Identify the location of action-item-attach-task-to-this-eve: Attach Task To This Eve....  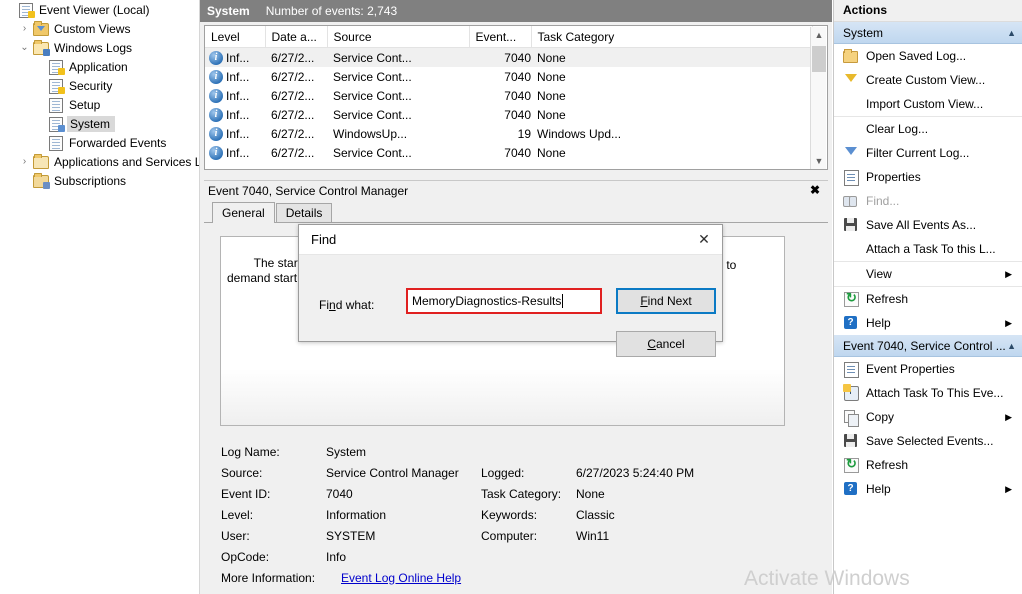
(928, 393).